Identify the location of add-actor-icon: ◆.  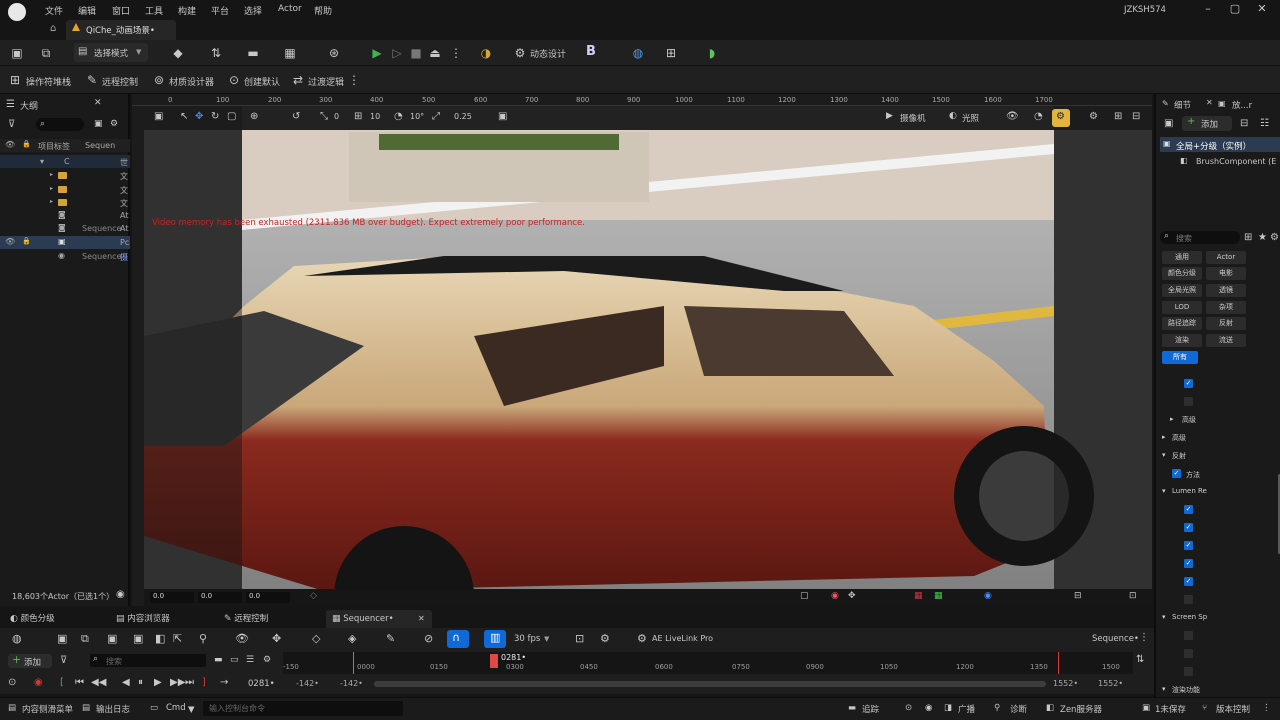
(178, 53).